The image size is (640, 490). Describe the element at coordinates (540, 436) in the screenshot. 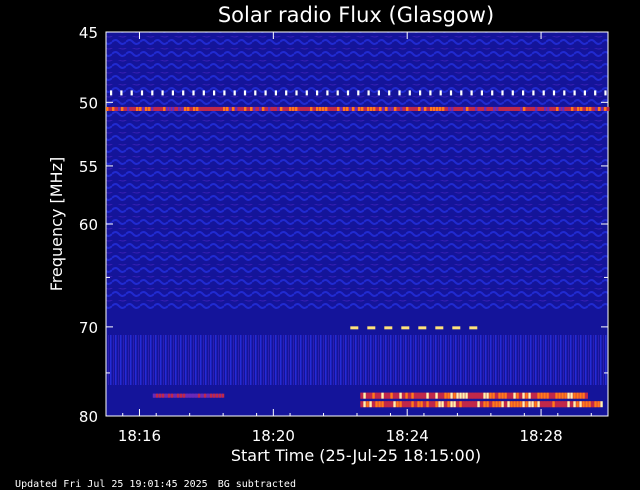

I see `x-tick-label: 18:28` at that location.